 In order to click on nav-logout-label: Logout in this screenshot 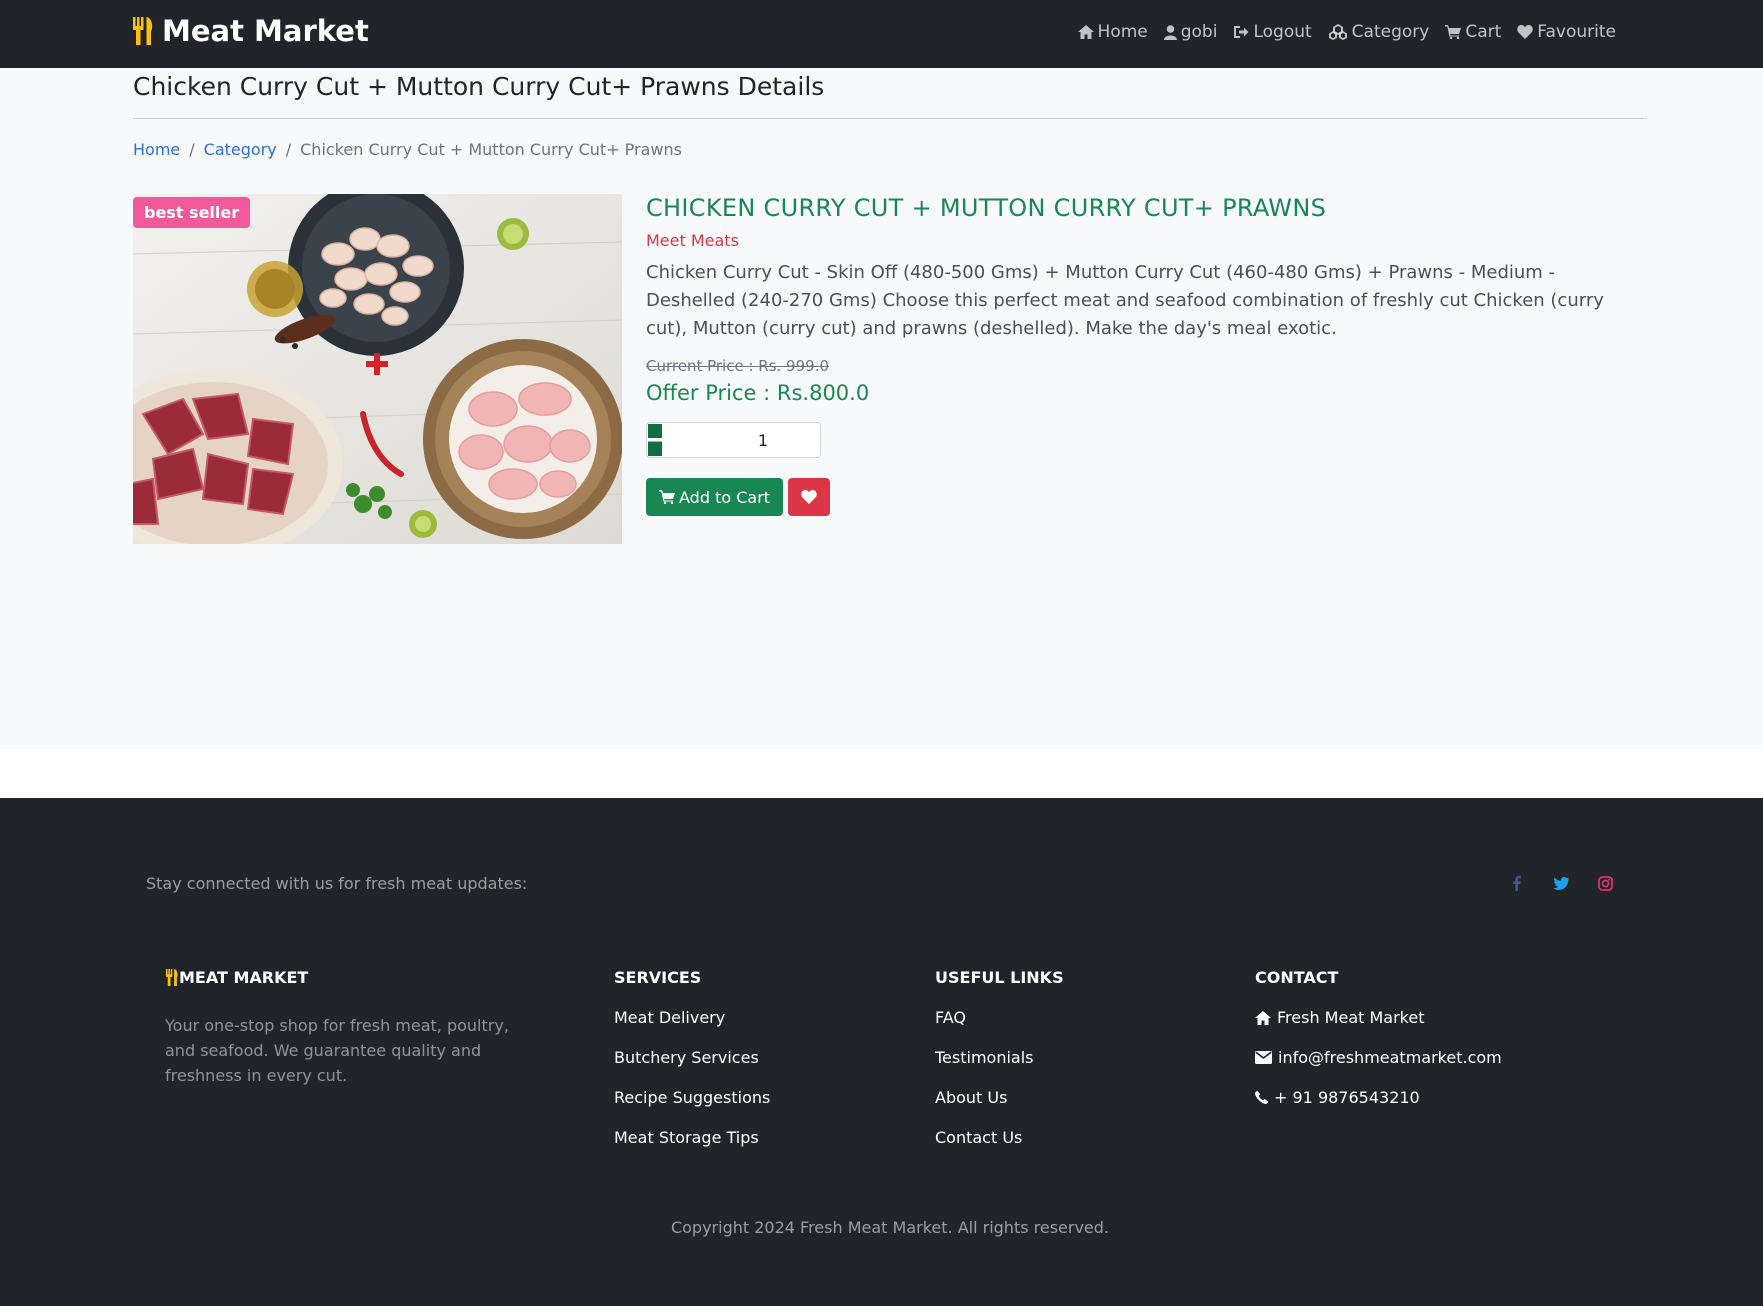, I will do `click(1282, 32)`.